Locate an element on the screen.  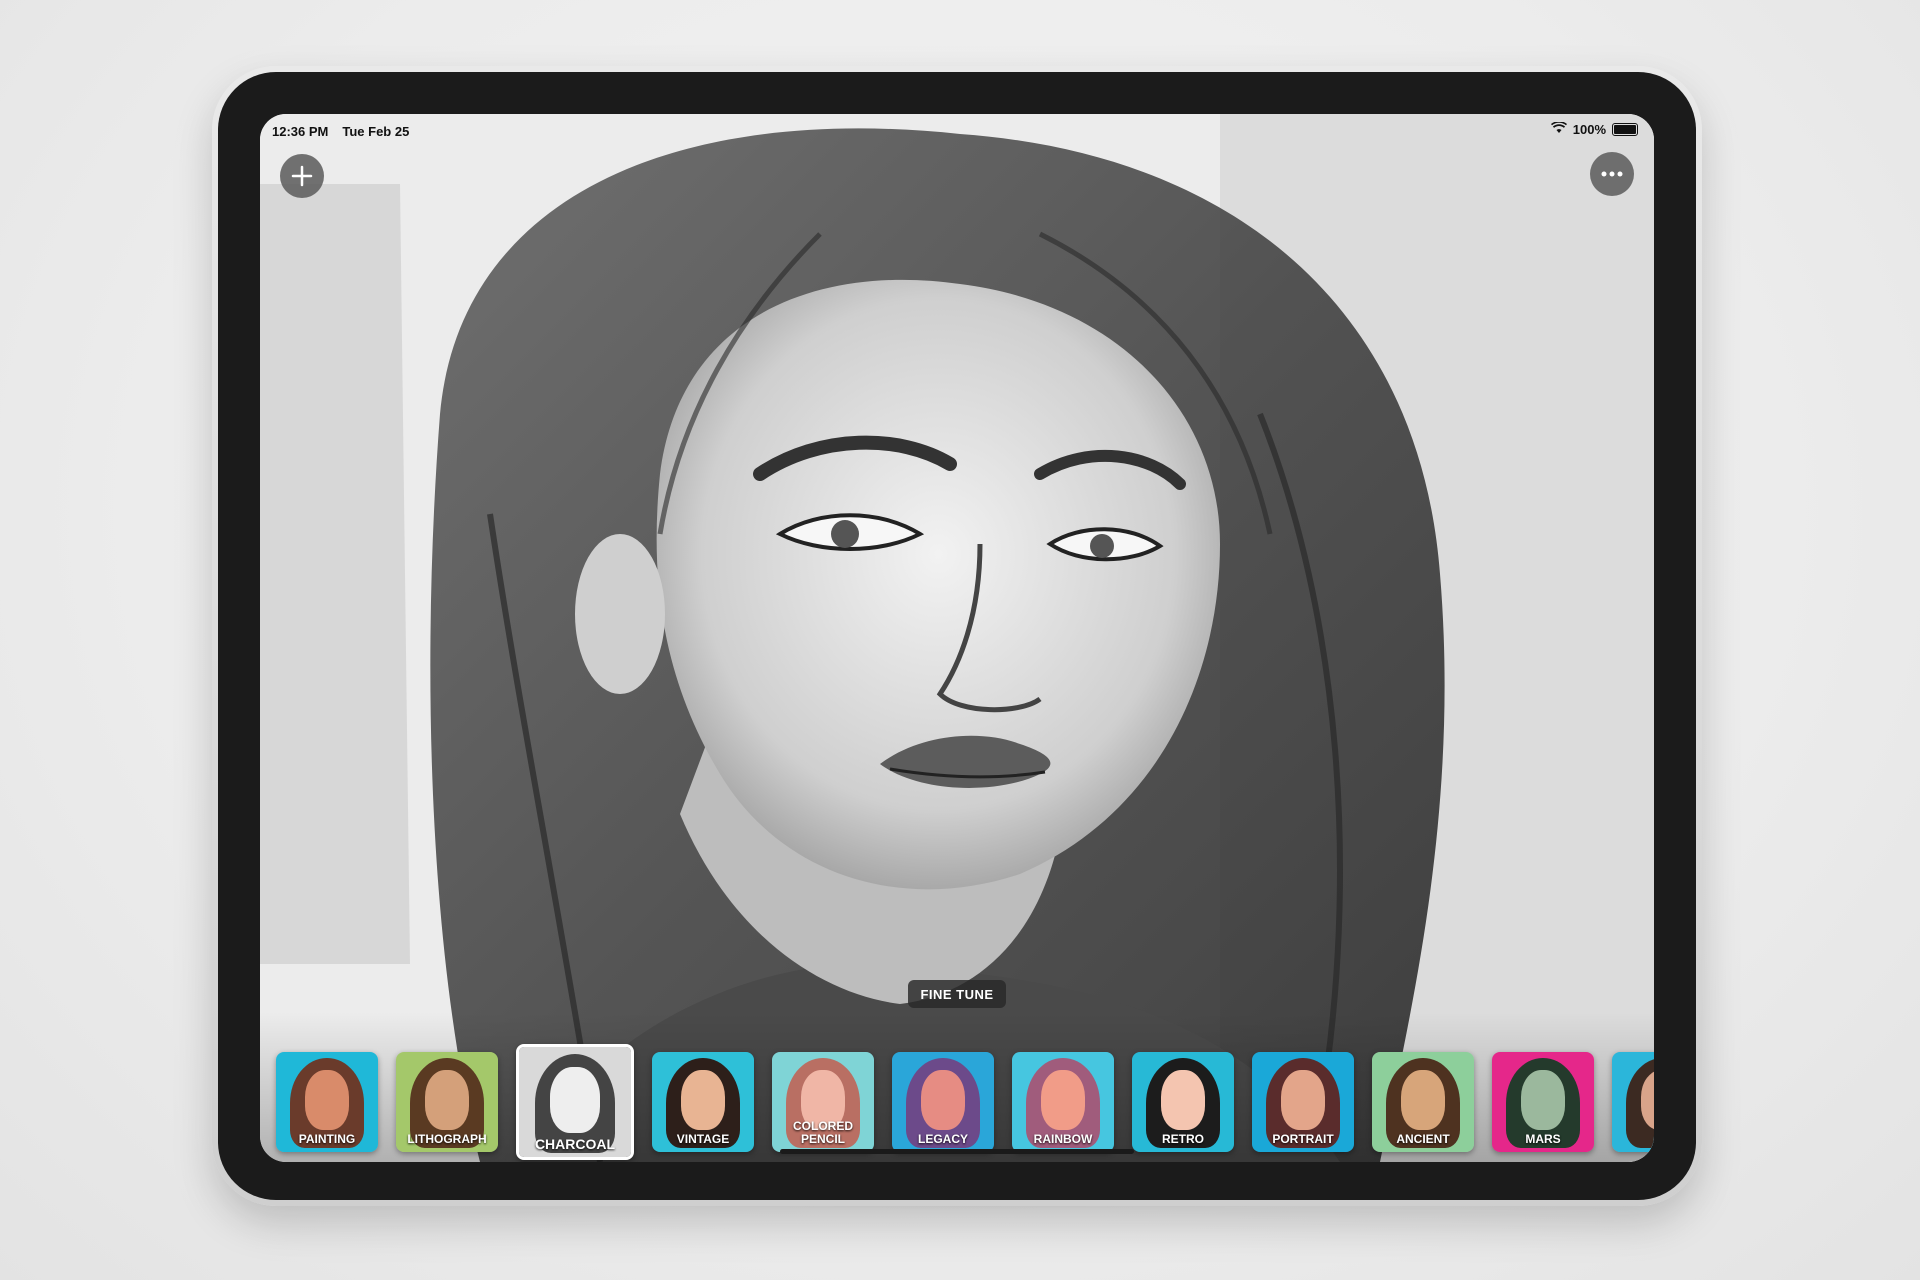
ellipsis-icon is located at coordinates (1612, 174).